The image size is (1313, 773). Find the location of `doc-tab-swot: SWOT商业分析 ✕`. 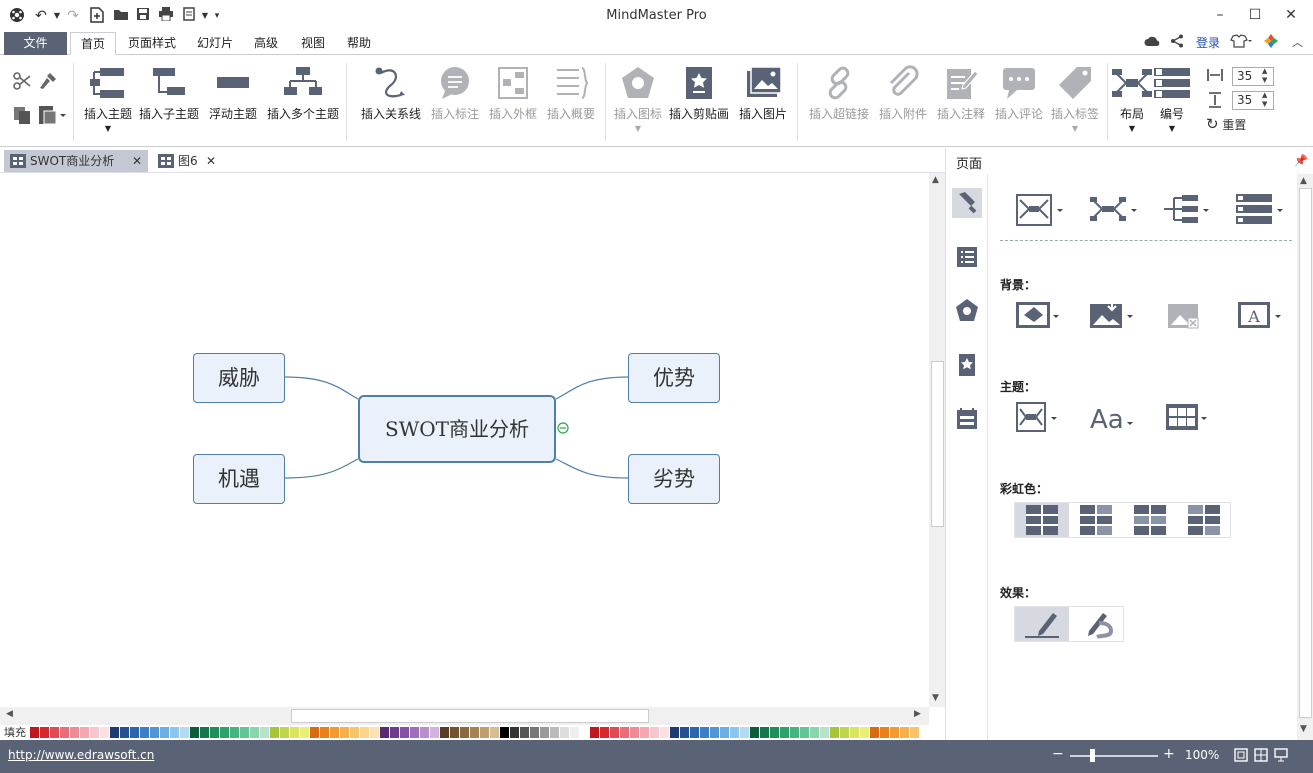

doc-tab-swot: SWOT商业分析 ✕ is located at coordinates (76, 161).